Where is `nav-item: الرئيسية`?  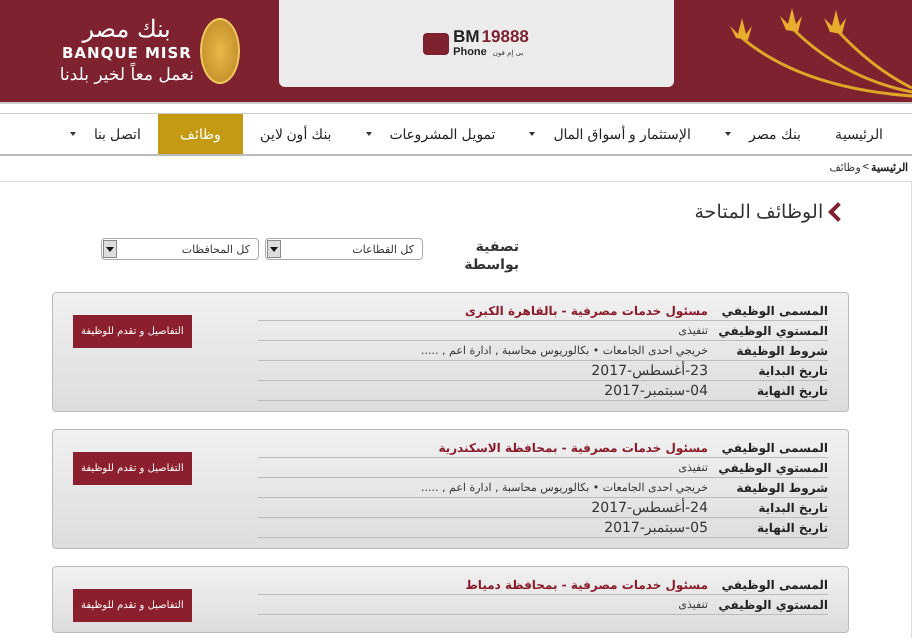
nav-item: الرئيسية is located at coordinates (859, 134).